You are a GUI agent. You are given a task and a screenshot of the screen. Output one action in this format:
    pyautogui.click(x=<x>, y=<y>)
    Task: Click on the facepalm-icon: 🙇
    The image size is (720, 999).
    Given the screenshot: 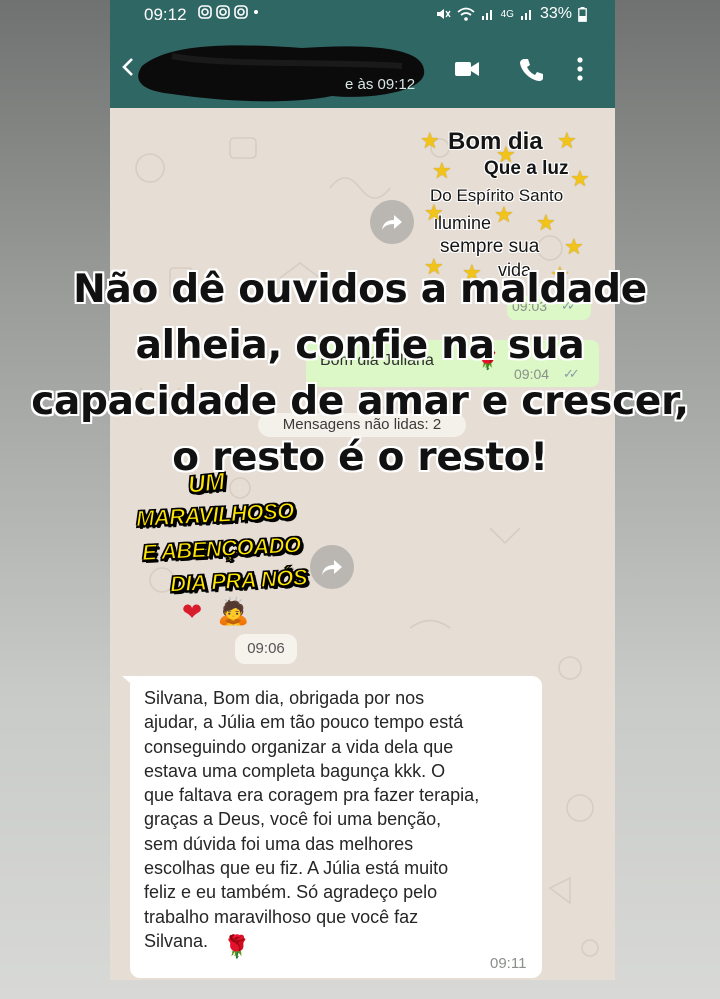 What is the action you would take?
    pyautogui.click(x=233, y=611)
    